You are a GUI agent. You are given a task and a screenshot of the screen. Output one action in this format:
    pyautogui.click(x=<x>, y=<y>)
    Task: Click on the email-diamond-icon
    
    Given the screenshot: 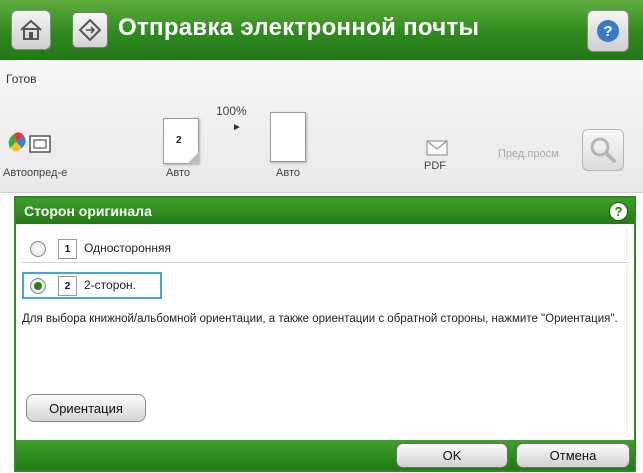 What is the action you would take?
    pyautogui.click(x=90, y=30)
    